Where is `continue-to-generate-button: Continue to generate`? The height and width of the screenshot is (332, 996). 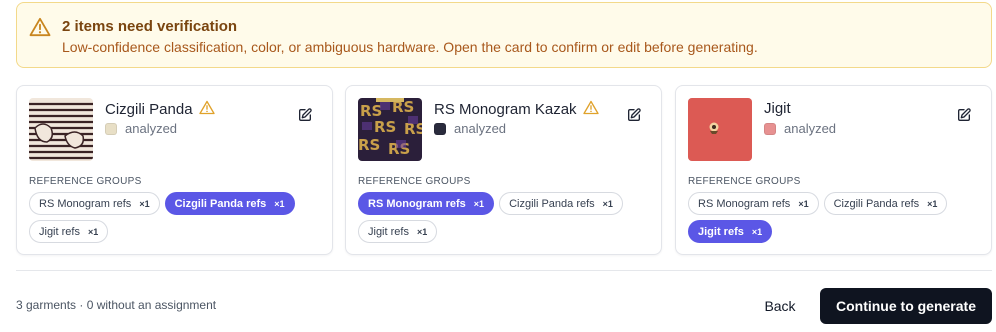
continue-to-generate-button: Continue to generate is located at coordinates (906, 306).